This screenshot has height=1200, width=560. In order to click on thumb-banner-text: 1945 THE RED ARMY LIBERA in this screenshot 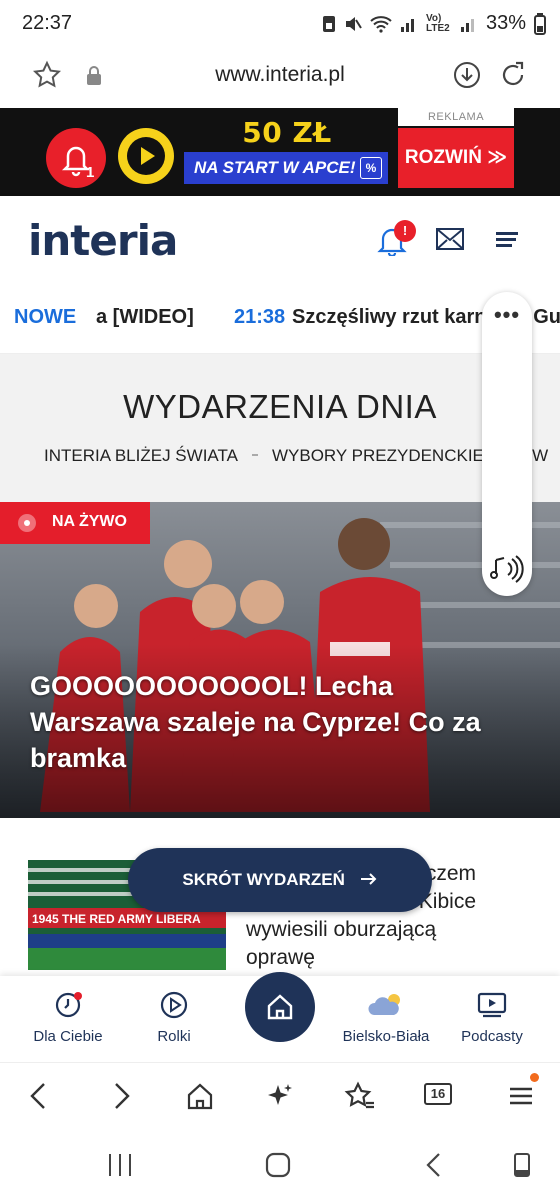, I will do `click(116, 919)`.